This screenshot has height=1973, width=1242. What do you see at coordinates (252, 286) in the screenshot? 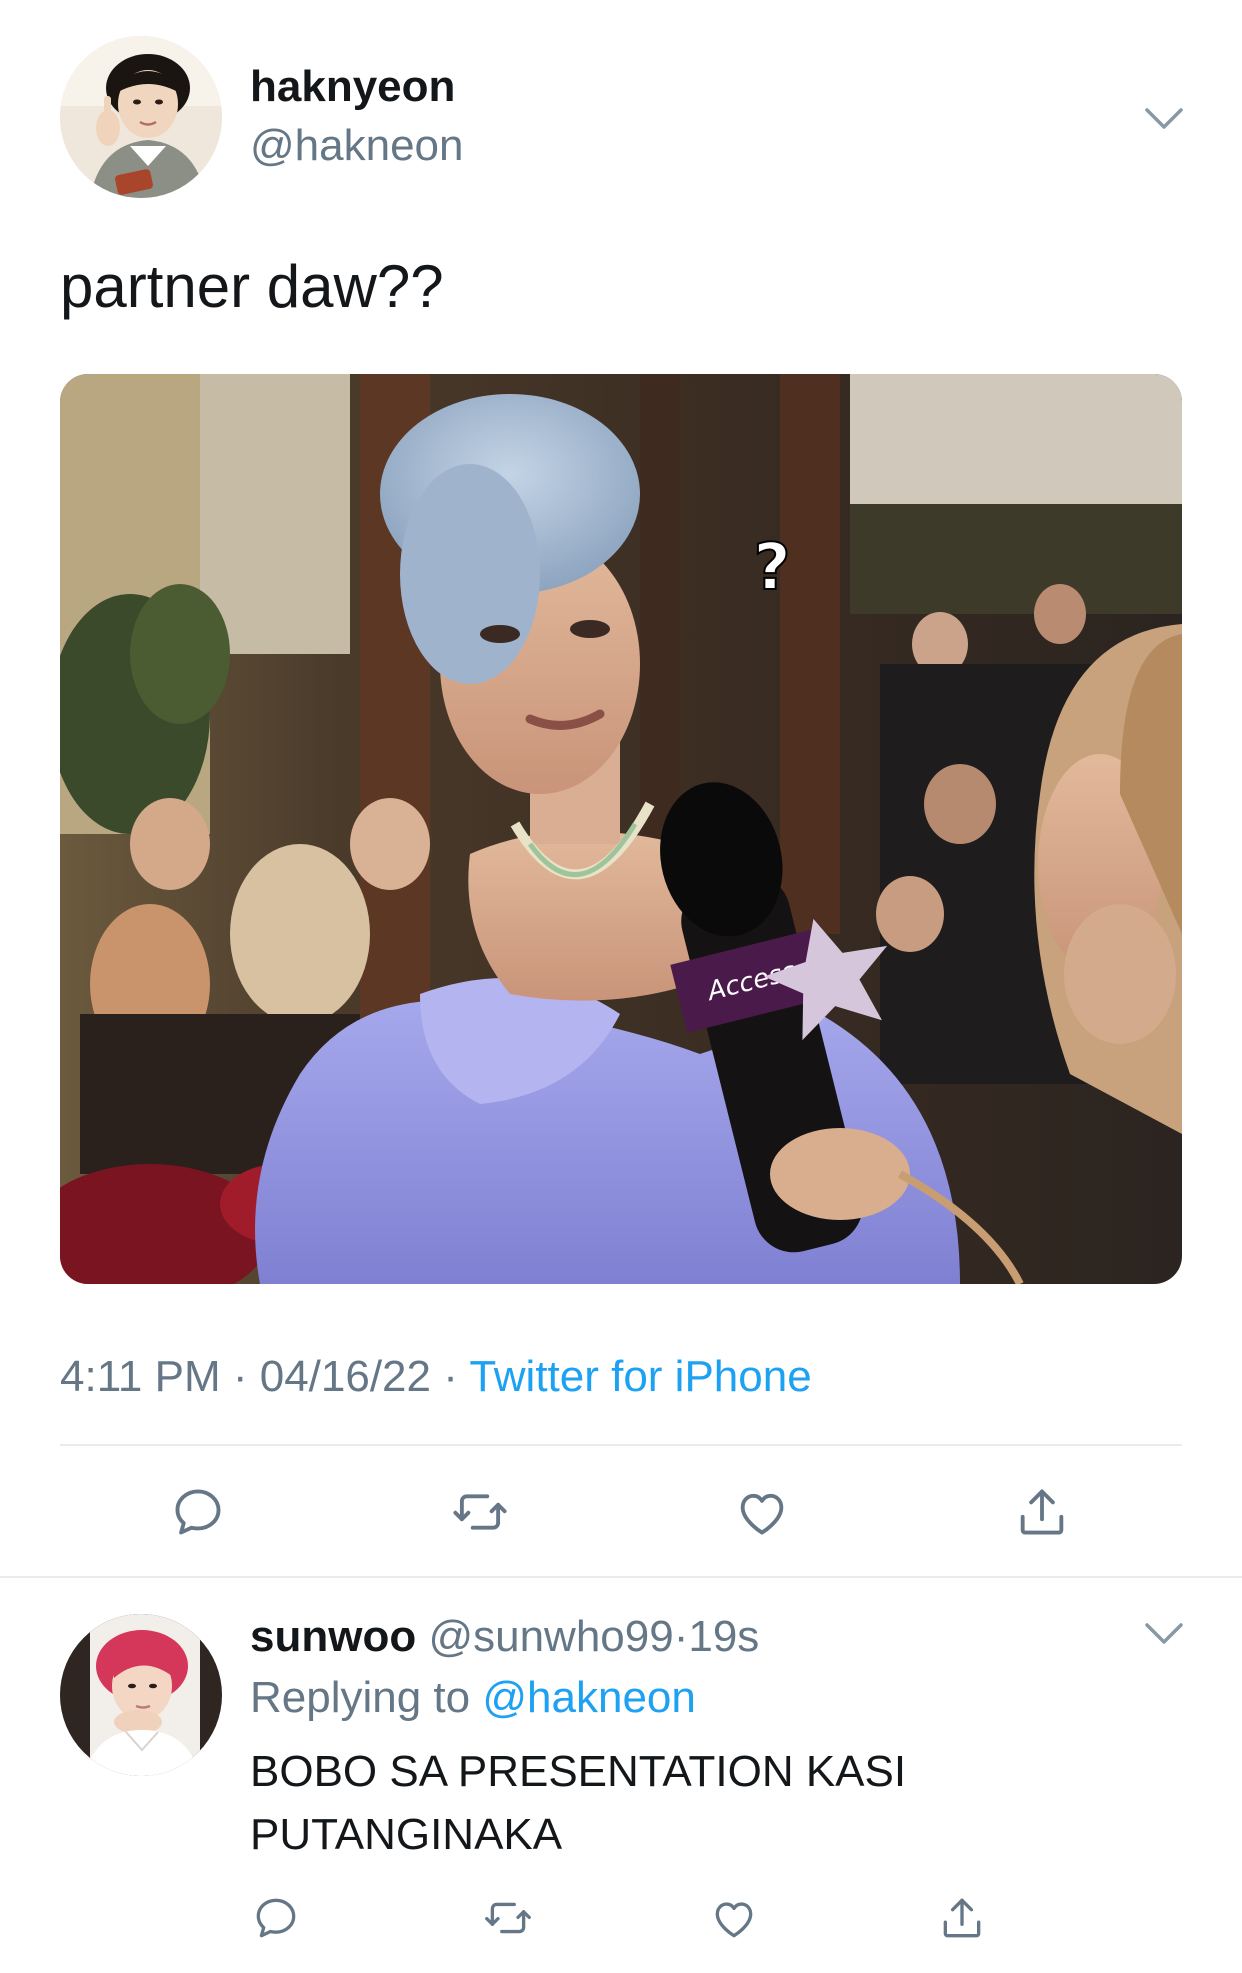
I see `tweet-text: partner daw??` at bounding box center [252, 286].